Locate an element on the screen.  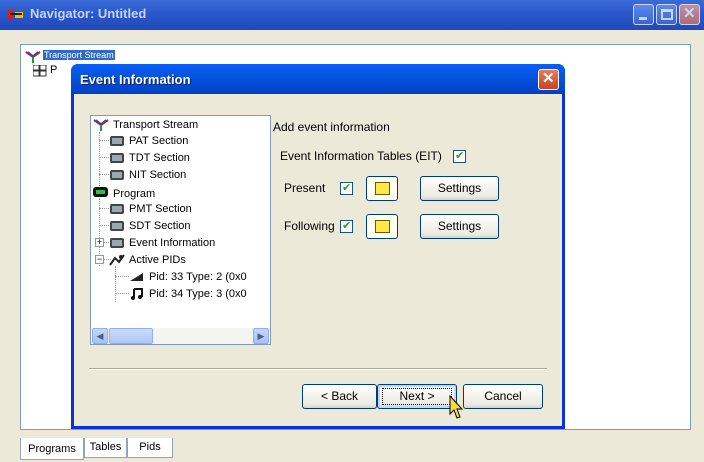
main-tree-root-label: Transport Stream is located at coordinates (79, 55).